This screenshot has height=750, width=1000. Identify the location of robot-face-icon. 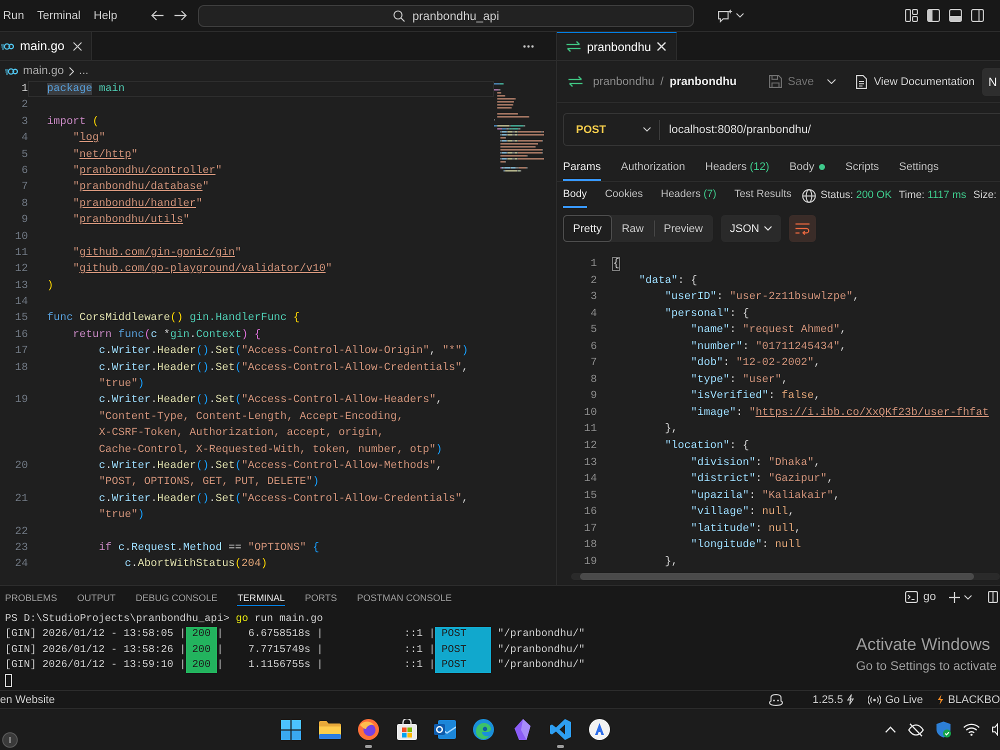
(775, 700).